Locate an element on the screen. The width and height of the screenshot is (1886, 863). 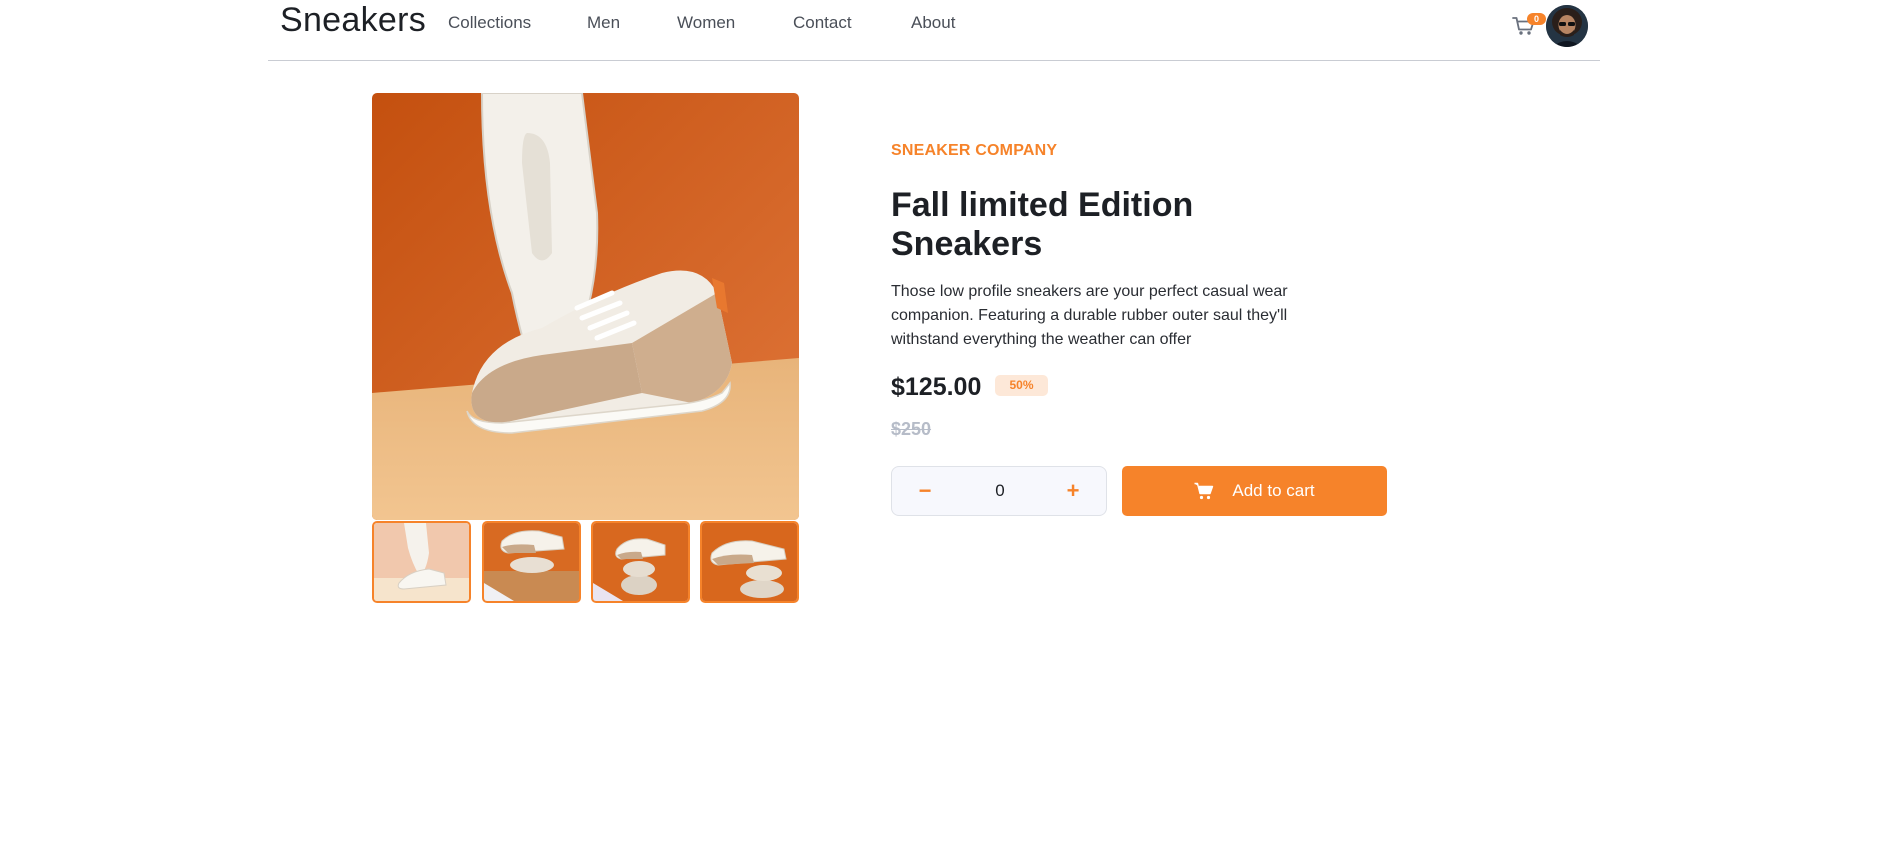
nav-item-women: Women is located at coordinates (735, 23).